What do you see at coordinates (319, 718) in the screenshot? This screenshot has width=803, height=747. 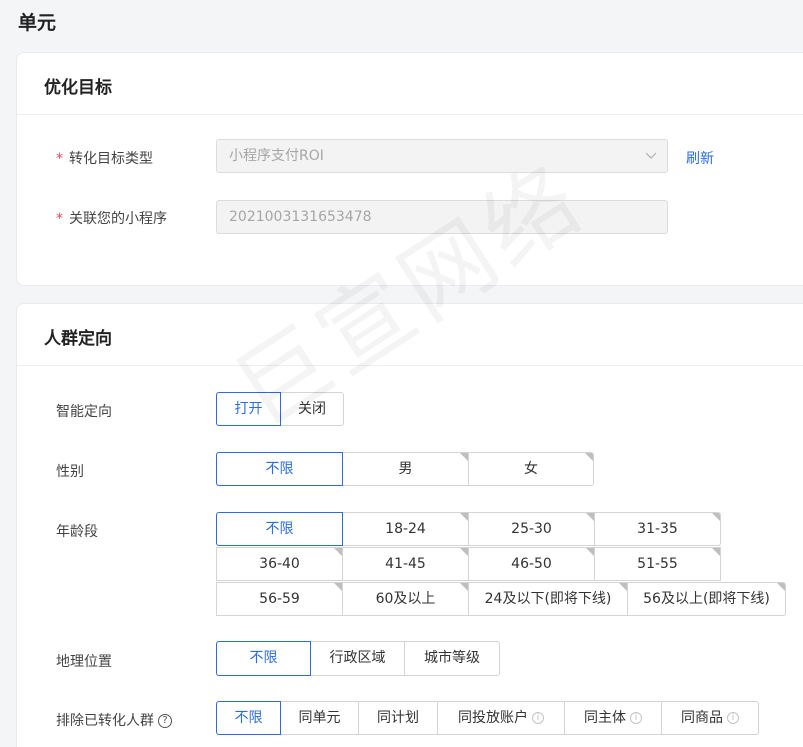 I see `exclude-same-unit-button: 同单元` at bounding box center [319, 718].